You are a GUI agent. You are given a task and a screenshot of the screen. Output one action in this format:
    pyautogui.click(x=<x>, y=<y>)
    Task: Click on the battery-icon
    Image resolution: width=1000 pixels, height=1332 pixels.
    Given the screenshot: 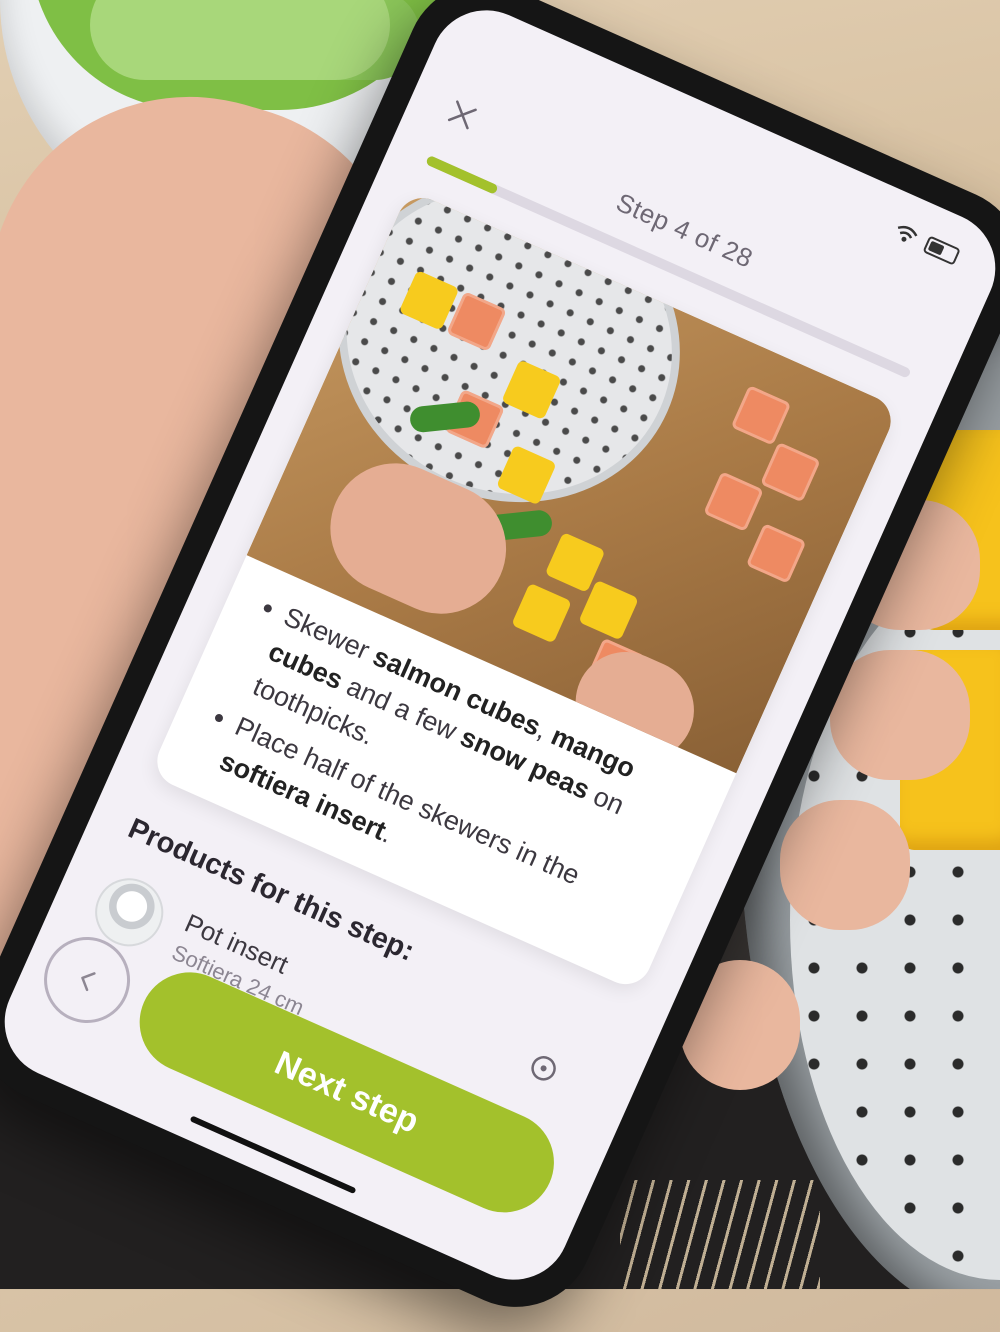 What is the action you would take?
    pyautogui.click(x=941, y=250)
    